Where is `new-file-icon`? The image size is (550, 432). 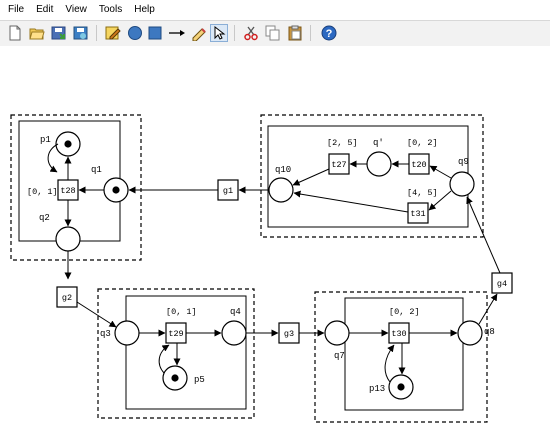 new-file-icon is located at coordinates (15, 33).